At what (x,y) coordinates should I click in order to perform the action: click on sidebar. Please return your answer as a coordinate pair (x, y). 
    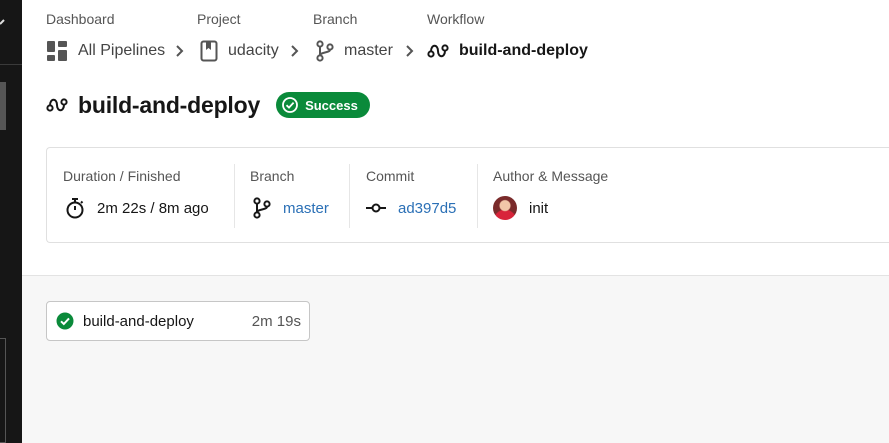
    Looking at the image, I should click on (11, 221).